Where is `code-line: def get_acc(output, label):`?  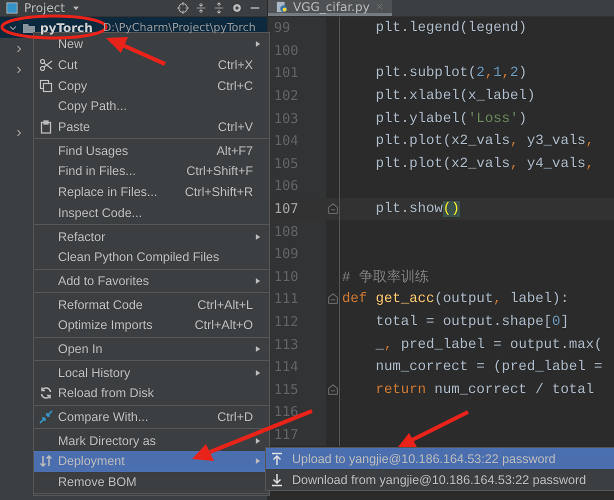
code-line: def get_acc(output, label): is located at coordinates (455, 299).